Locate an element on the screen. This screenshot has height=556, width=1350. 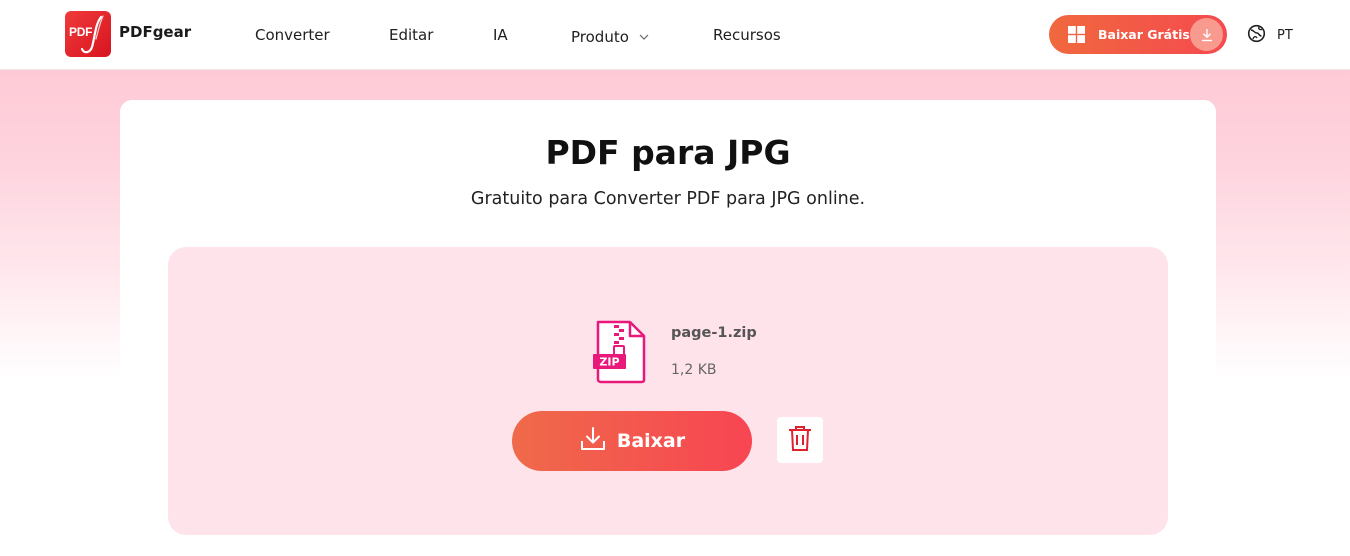
nav-item-recursos: Recursos is located at coordinates (747, 35).